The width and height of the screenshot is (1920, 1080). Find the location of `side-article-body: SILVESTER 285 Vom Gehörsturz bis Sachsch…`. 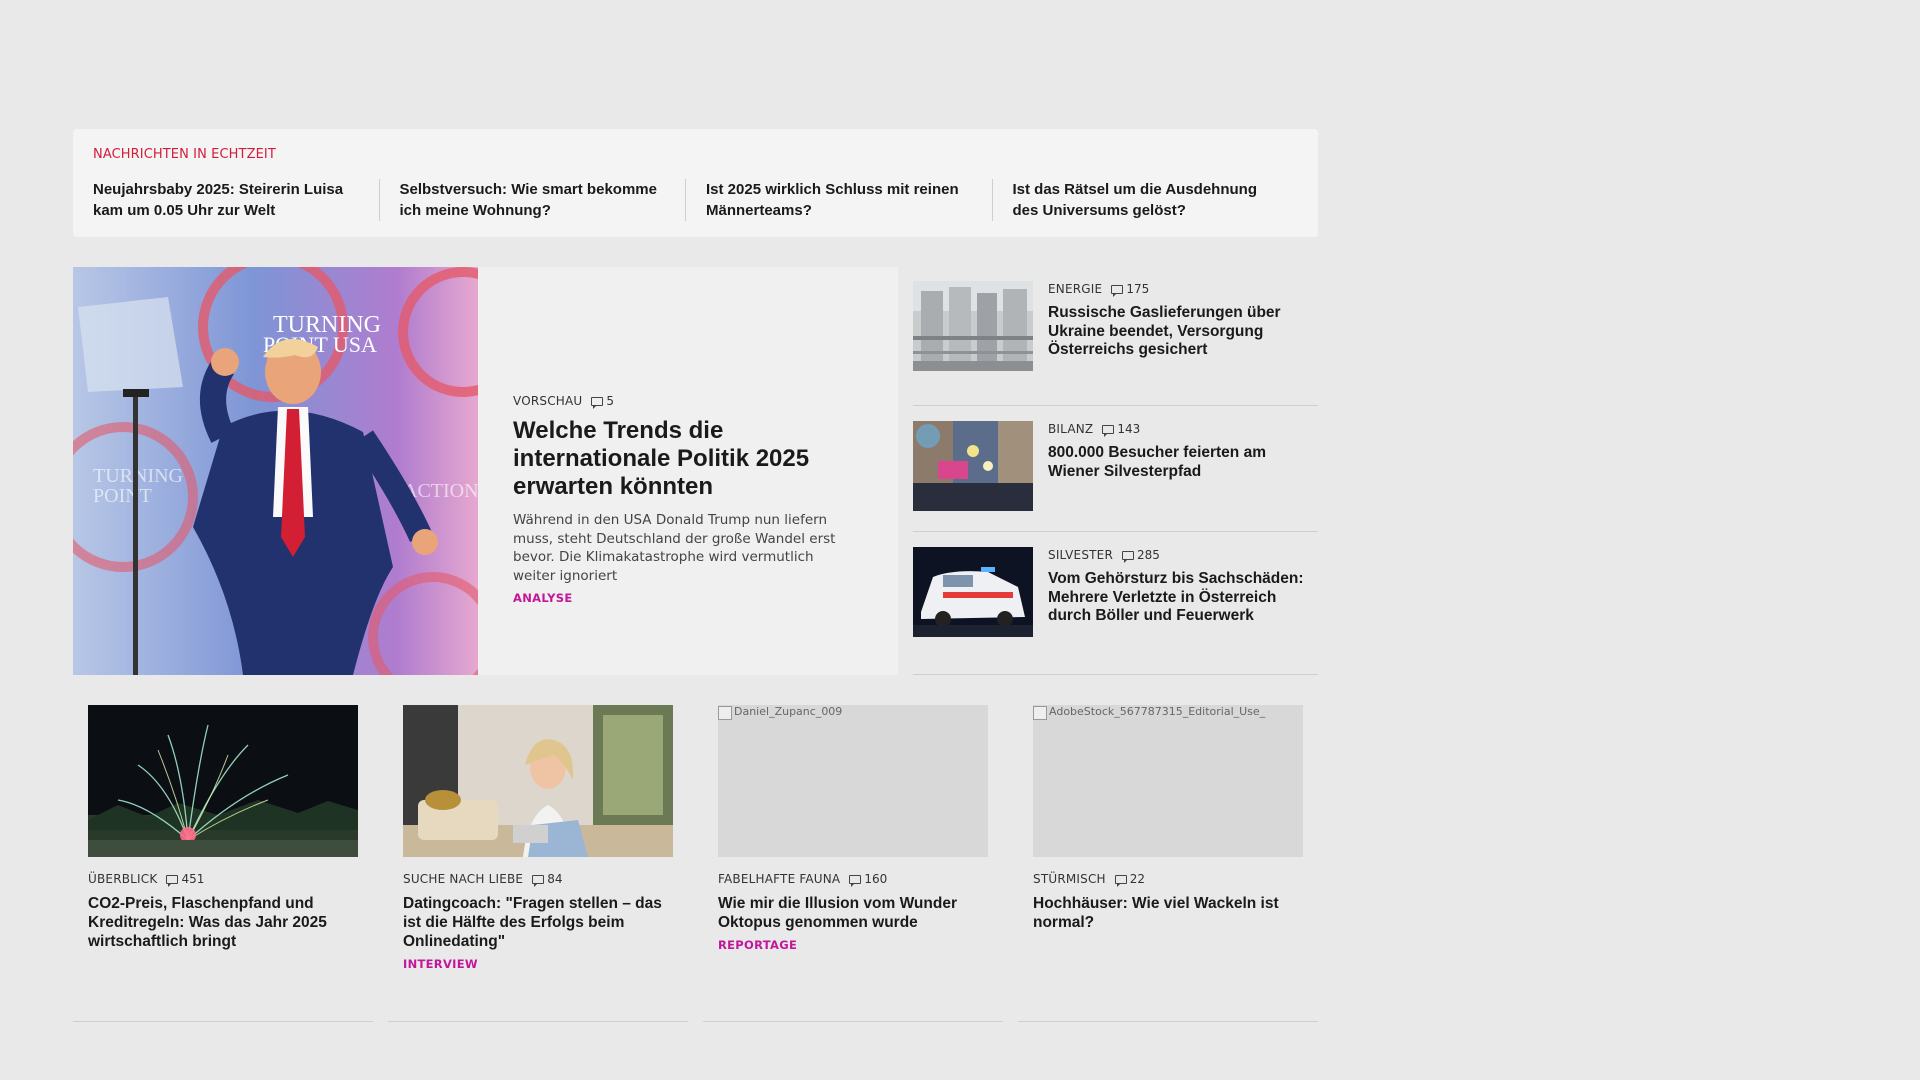

side-article-body: SILVESTER 285 Vom Gehörsturz bis Sachsch… is located at coordinates (1183, 610).